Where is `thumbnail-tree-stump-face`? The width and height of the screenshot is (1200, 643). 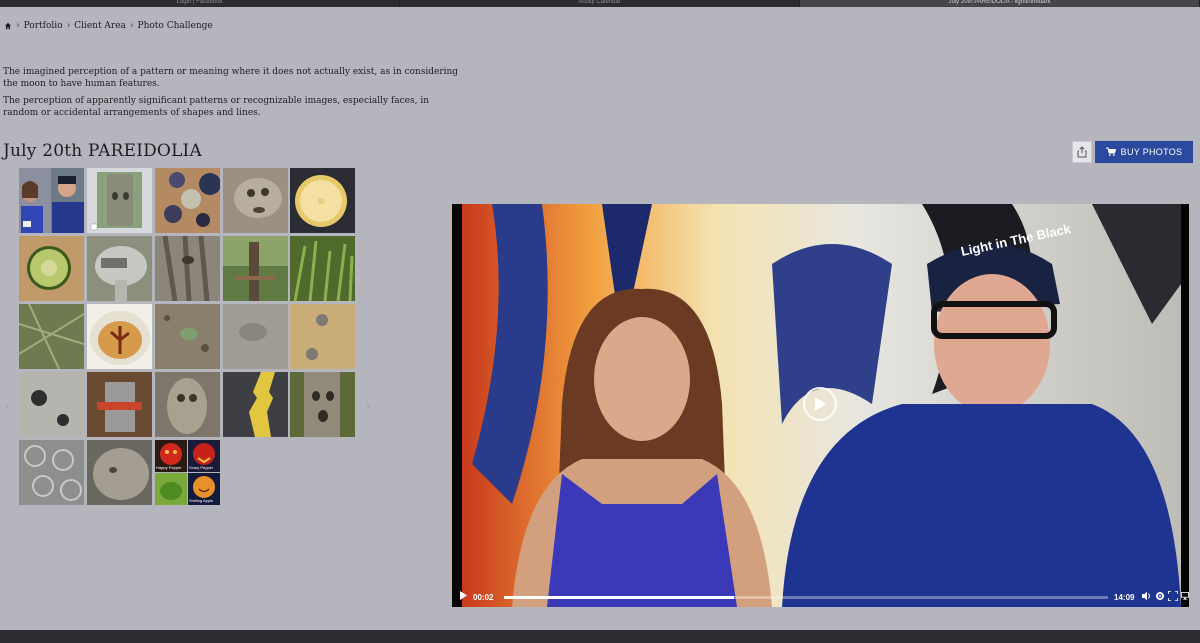
thumbnail-tree-stump-face is located at coordinates (322, 404).